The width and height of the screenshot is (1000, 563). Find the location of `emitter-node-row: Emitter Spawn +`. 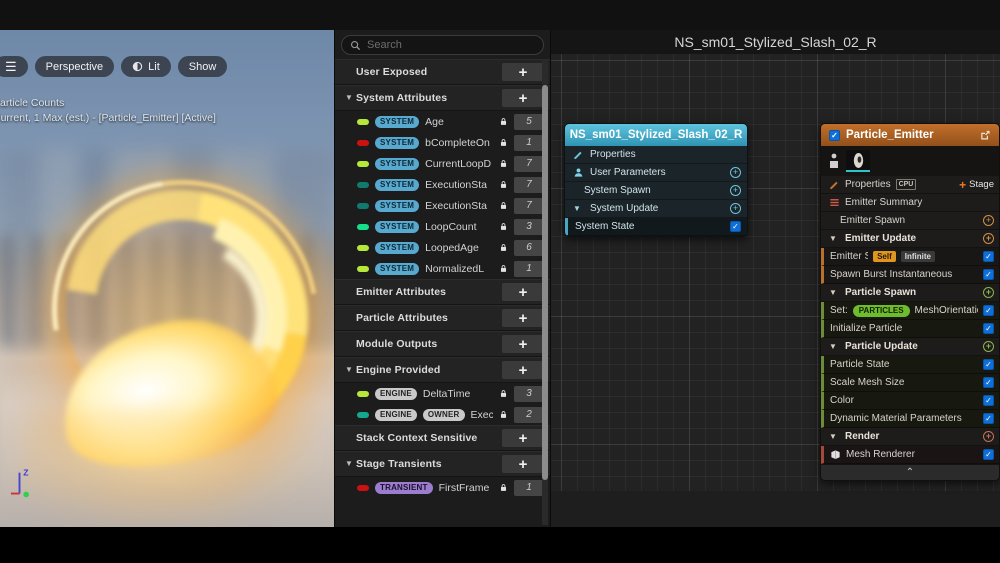

emitter-node-row: Emitter Spawn + is located at coordinates (910, 221).